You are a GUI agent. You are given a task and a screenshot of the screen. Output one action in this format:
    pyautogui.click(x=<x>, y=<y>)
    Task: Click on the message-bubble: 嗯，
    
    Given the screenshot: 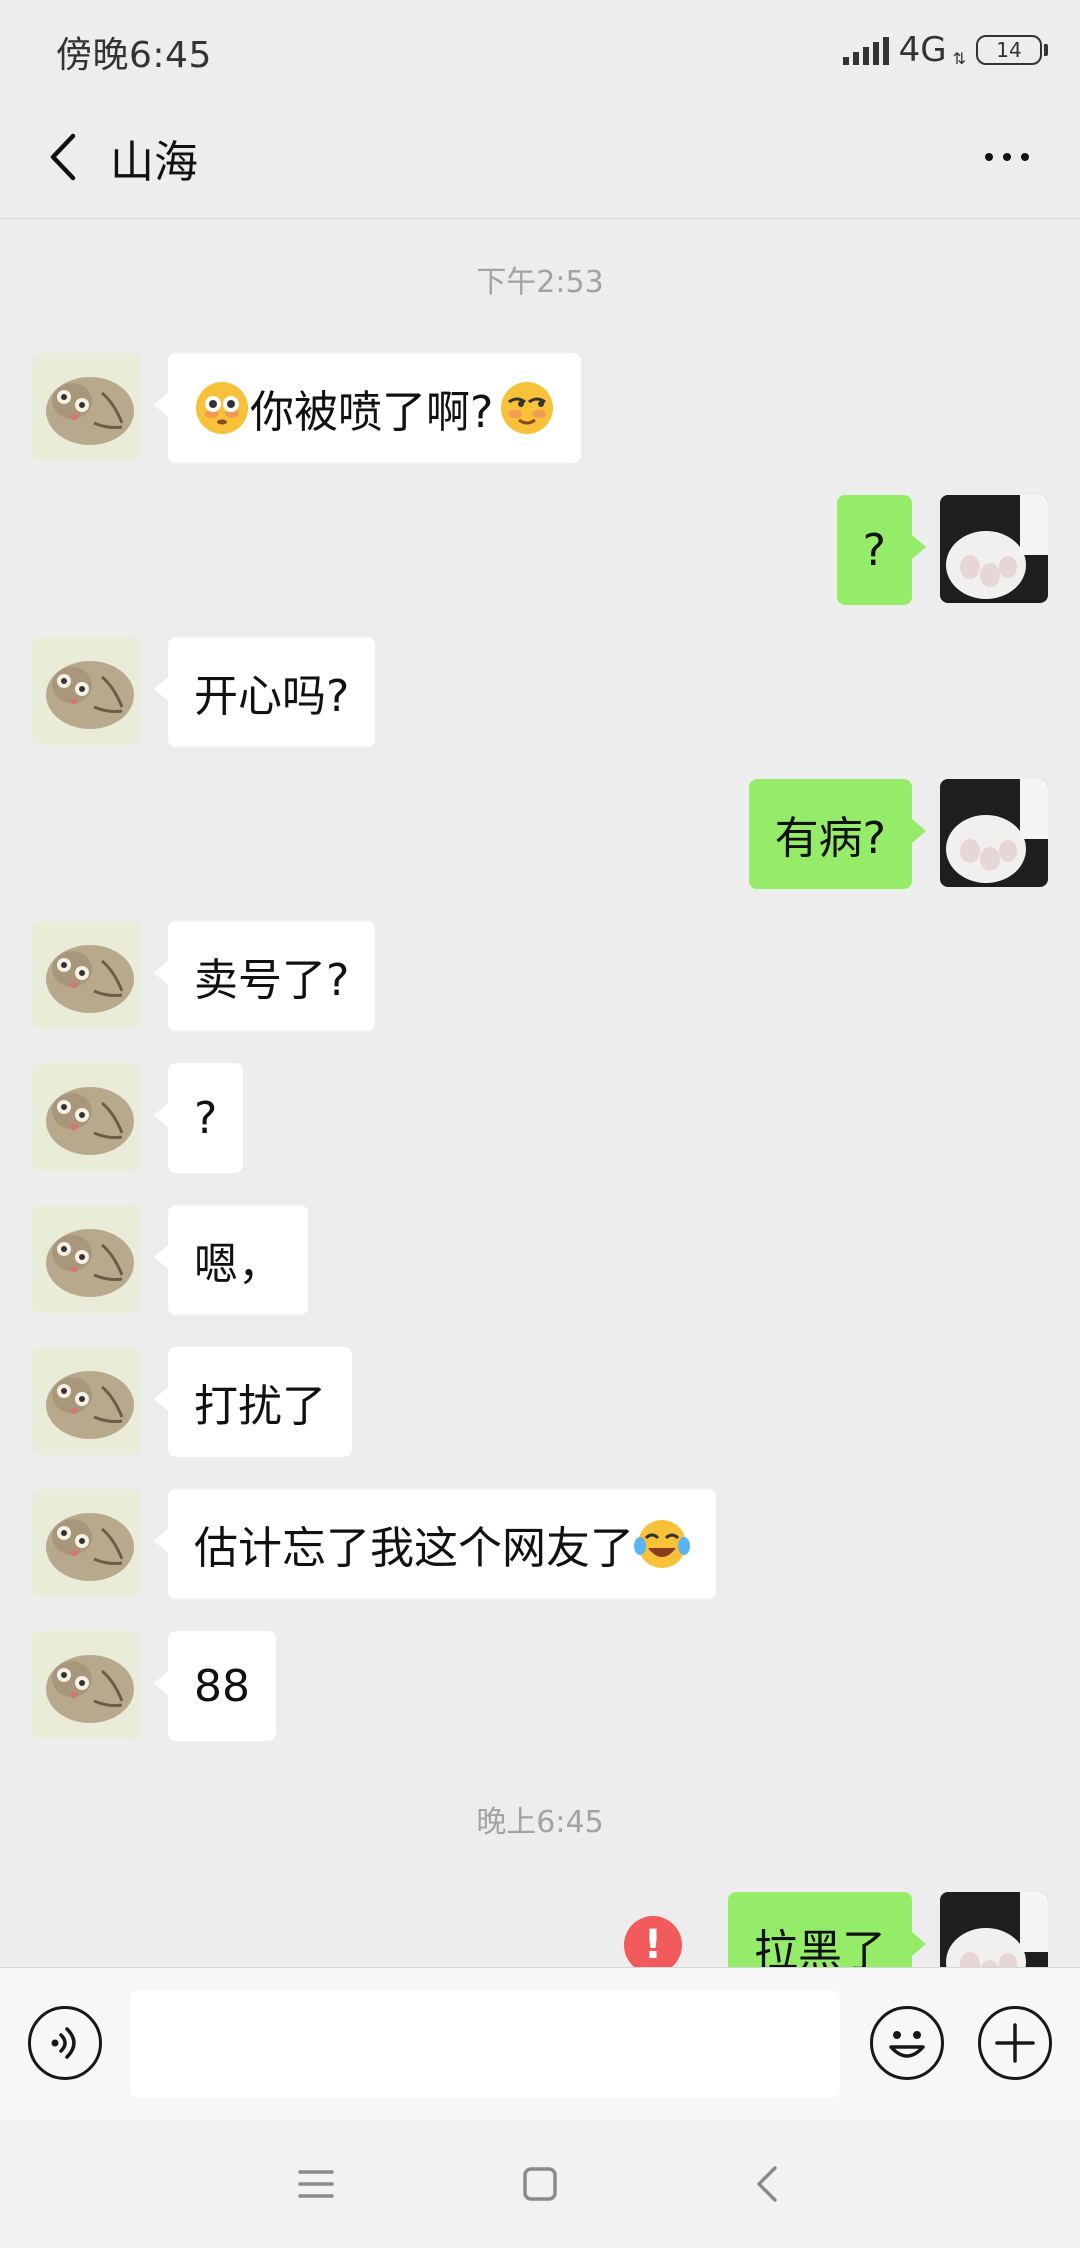 What is the action you would take?
    pyautogui.click(x=231, y=1260)
    